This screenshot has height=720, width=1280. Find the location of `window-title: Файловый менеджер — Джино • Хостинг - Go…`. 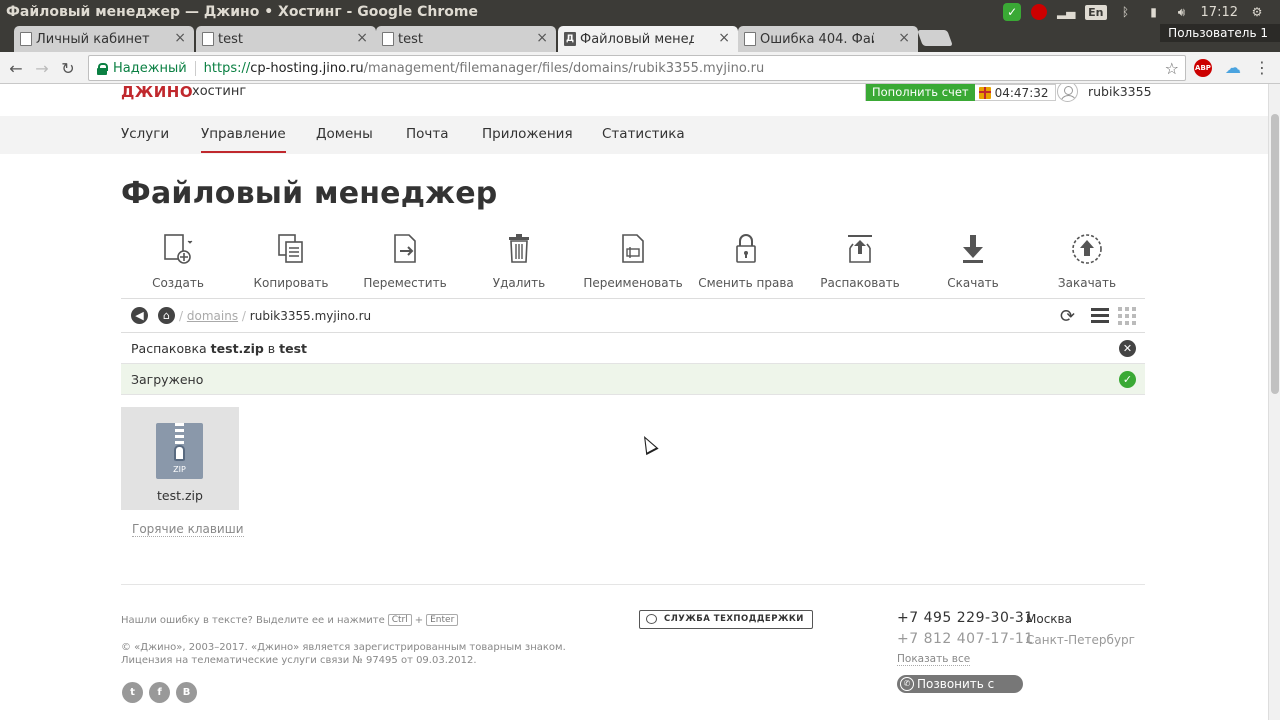

window-title: Файловый менеджер — Джино • Хостинг - Go… is located at coordinates (242, 12).